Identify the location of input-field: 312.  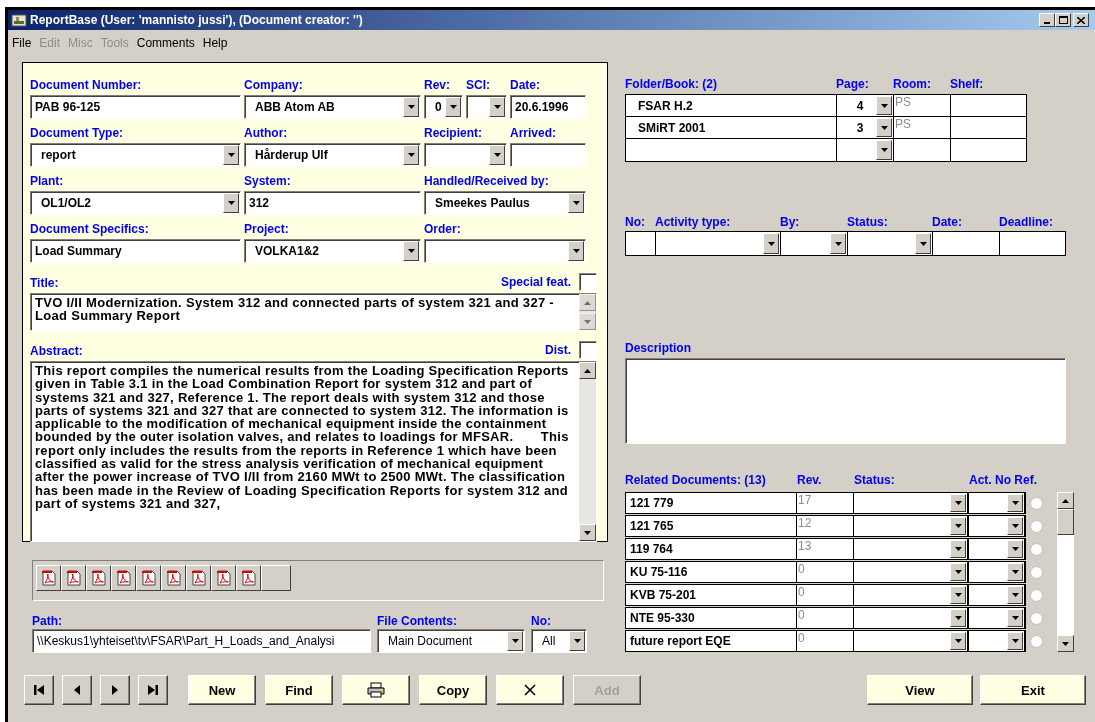
(332, 203).